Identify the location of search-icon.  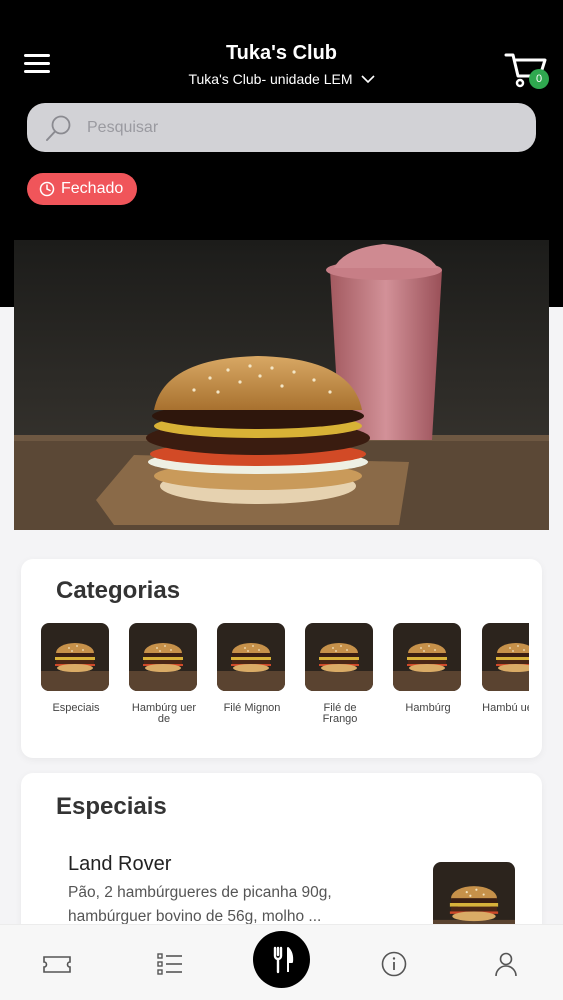
(58, 128).